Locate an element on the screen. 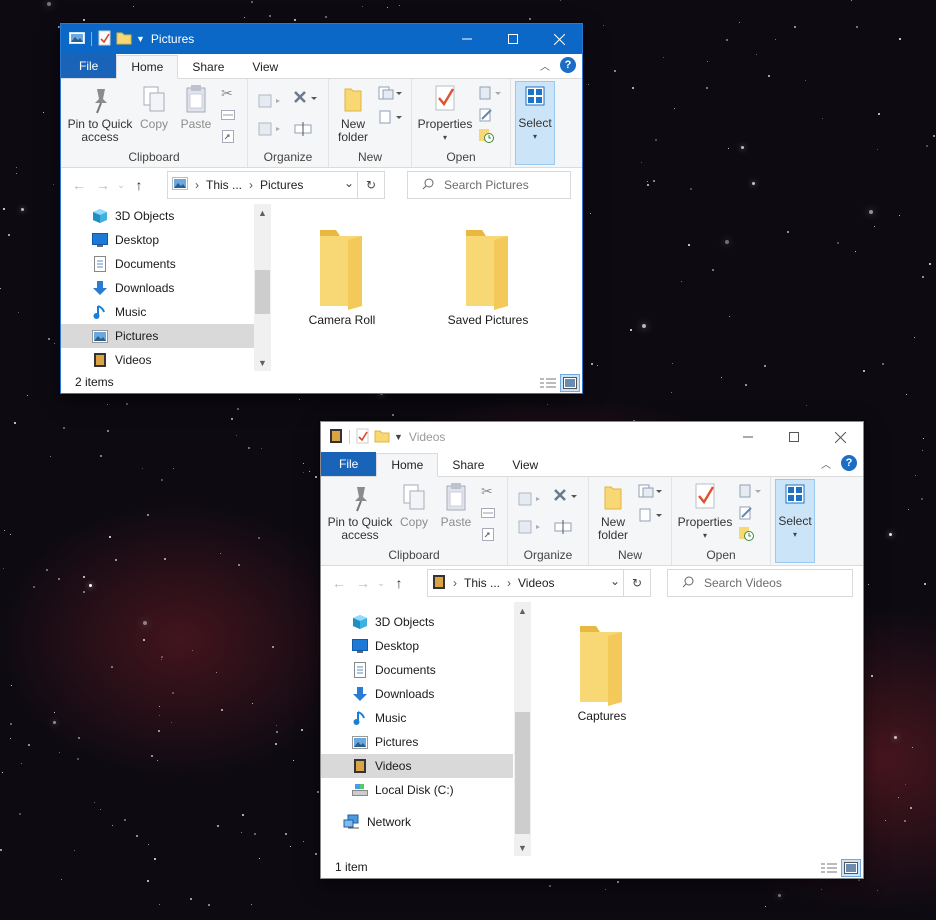 The width and height of the screenshot is (936, 920). easy-access-icon is located at coordinates (650, 516).